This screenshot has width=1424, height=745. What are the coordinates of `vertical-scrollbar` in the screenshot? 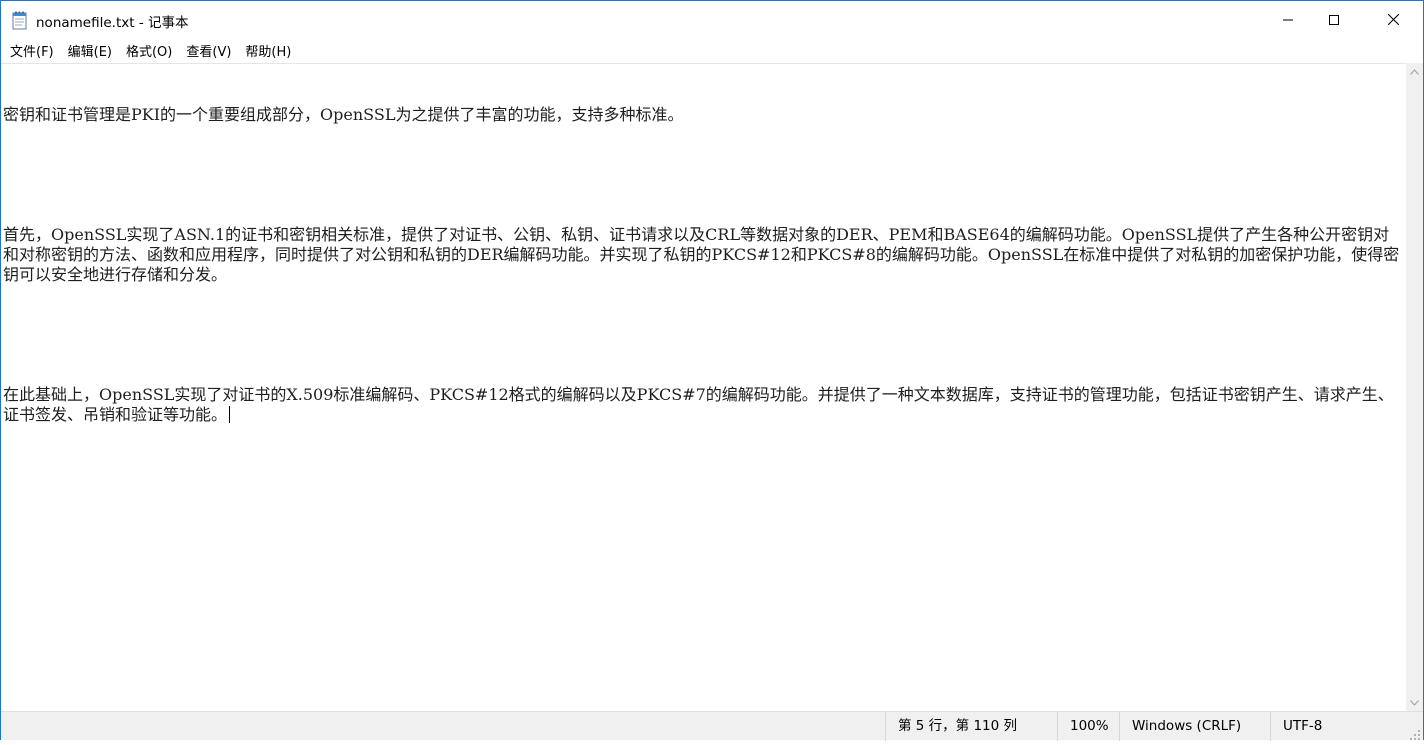 It's located at (1414, 387).